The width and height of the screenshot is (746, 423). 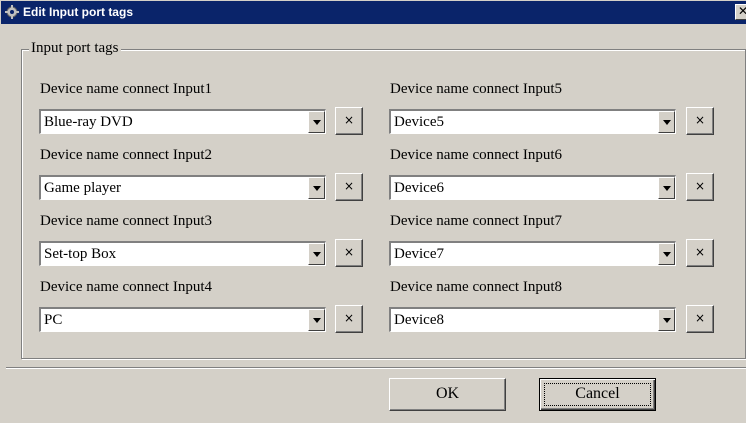 I want to click on input6-label: Device name connect Input6, so click(x=476, y=155).